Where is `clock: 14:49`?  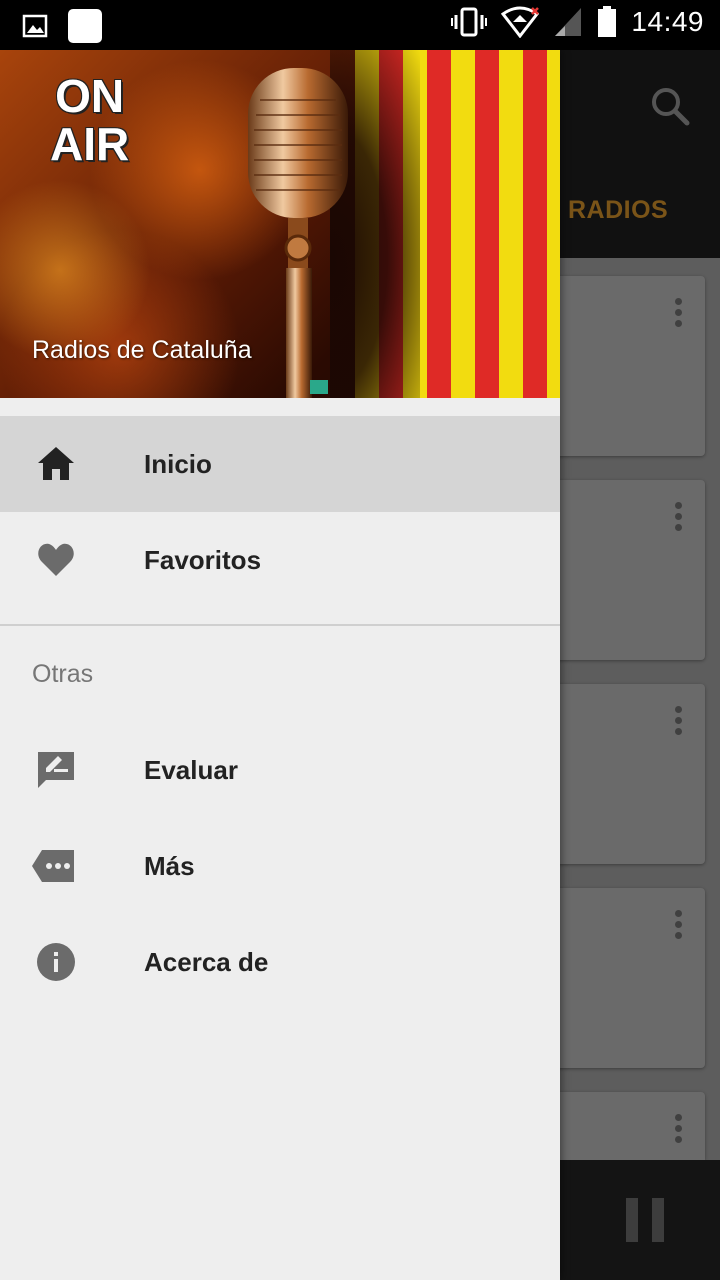
clock: 14:49 is located at coordinates (667, 21).